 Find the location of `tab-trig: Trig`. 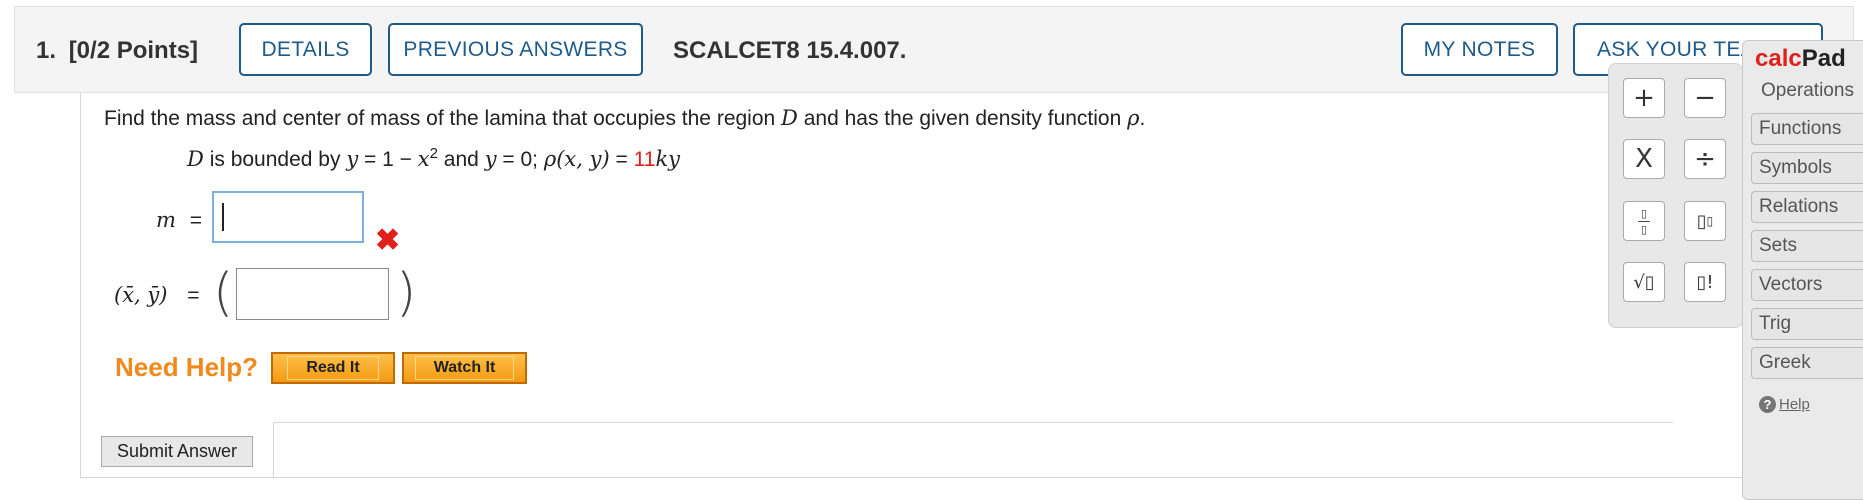

tab-trig: Trig is located at coordinates (1807, 324).